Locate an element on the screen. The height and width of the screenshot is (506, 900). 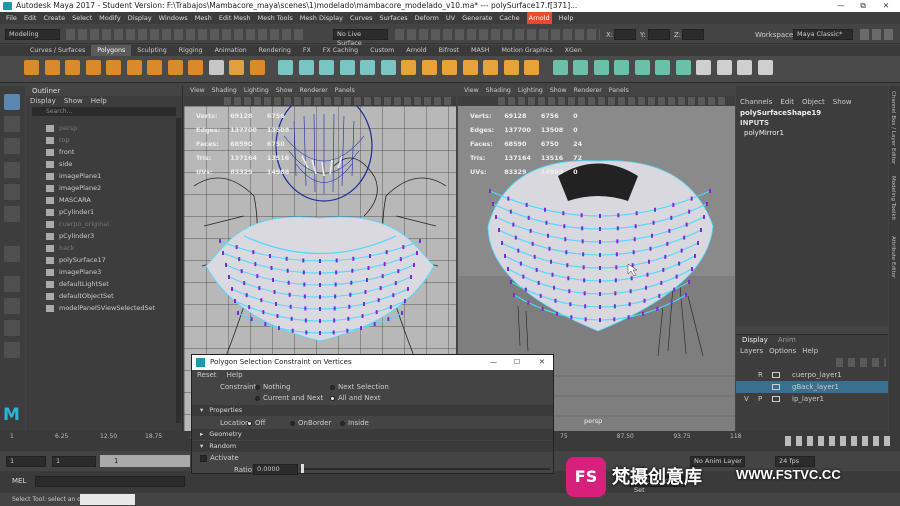
scale-tool-icon is located at coordinates (12, 214).